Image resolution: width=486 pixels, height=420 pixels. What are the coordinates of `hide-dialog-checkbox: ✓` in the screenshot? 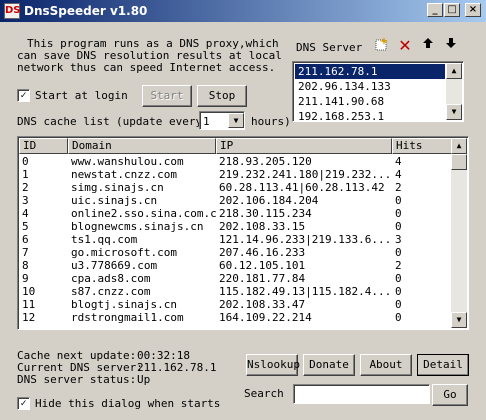 It's located at (23, 403).